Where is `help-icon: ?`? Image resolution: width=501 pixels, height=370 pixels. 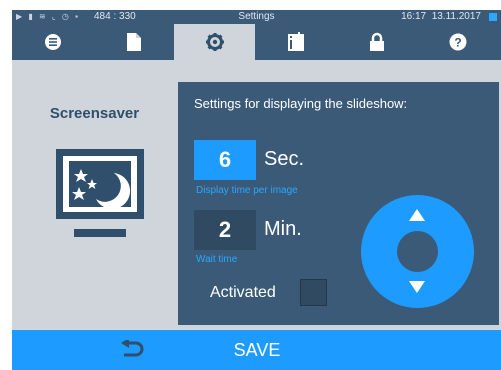
help-icon: ? is located at coordinates (457, 42).